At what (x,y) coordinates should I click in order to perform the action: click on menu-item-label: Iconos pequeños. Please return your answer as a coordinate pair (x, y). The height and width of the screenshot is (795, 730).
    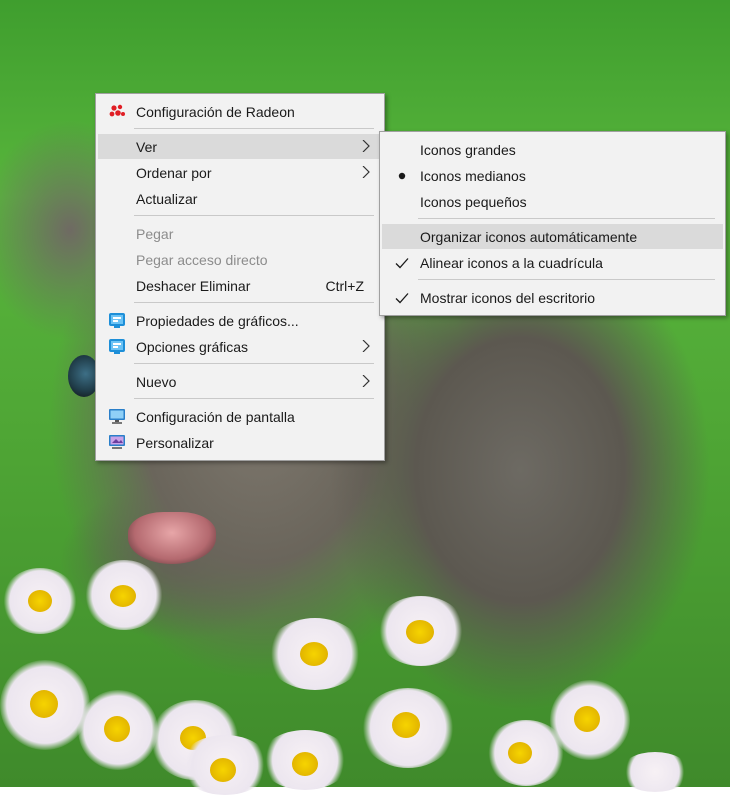
    Looking at the image, I should click on (473, 201).